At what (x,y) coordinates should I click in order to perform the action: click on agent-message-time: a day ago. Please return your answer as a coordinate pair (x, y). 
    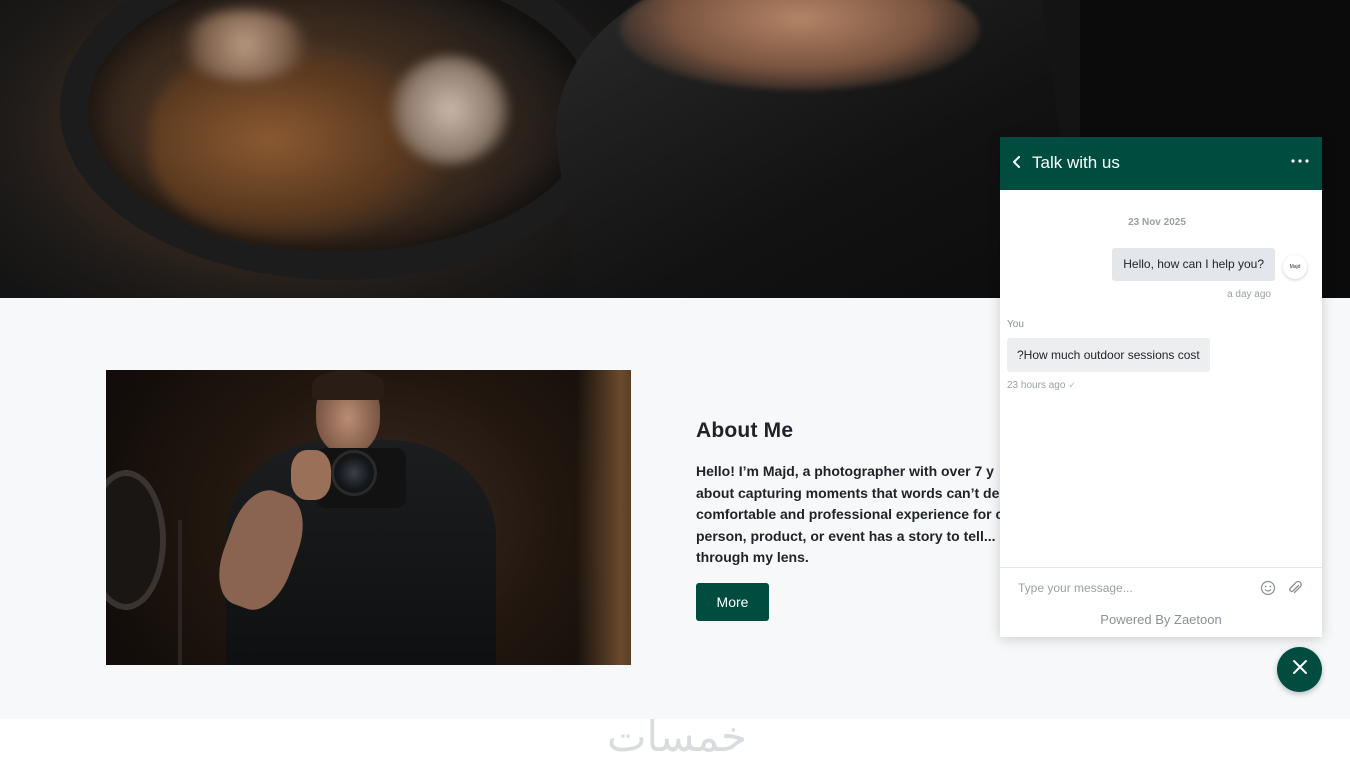
    Looking at the image, I should click on (1249, 294).